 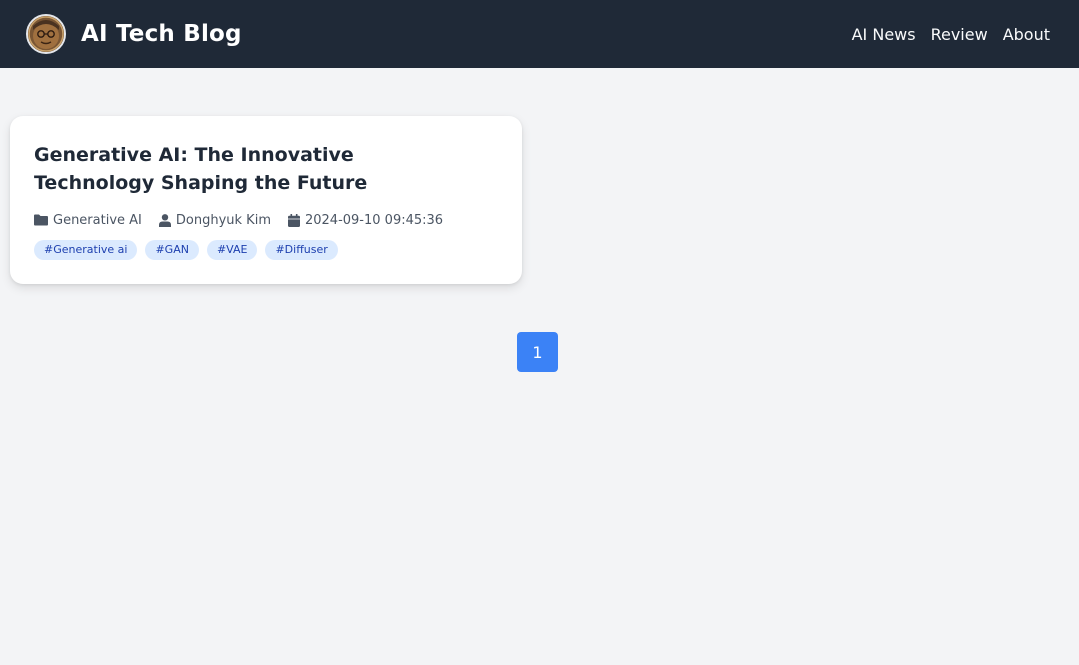 I want to click on post-category-label: Generative AI, so click(x=97, y=220).